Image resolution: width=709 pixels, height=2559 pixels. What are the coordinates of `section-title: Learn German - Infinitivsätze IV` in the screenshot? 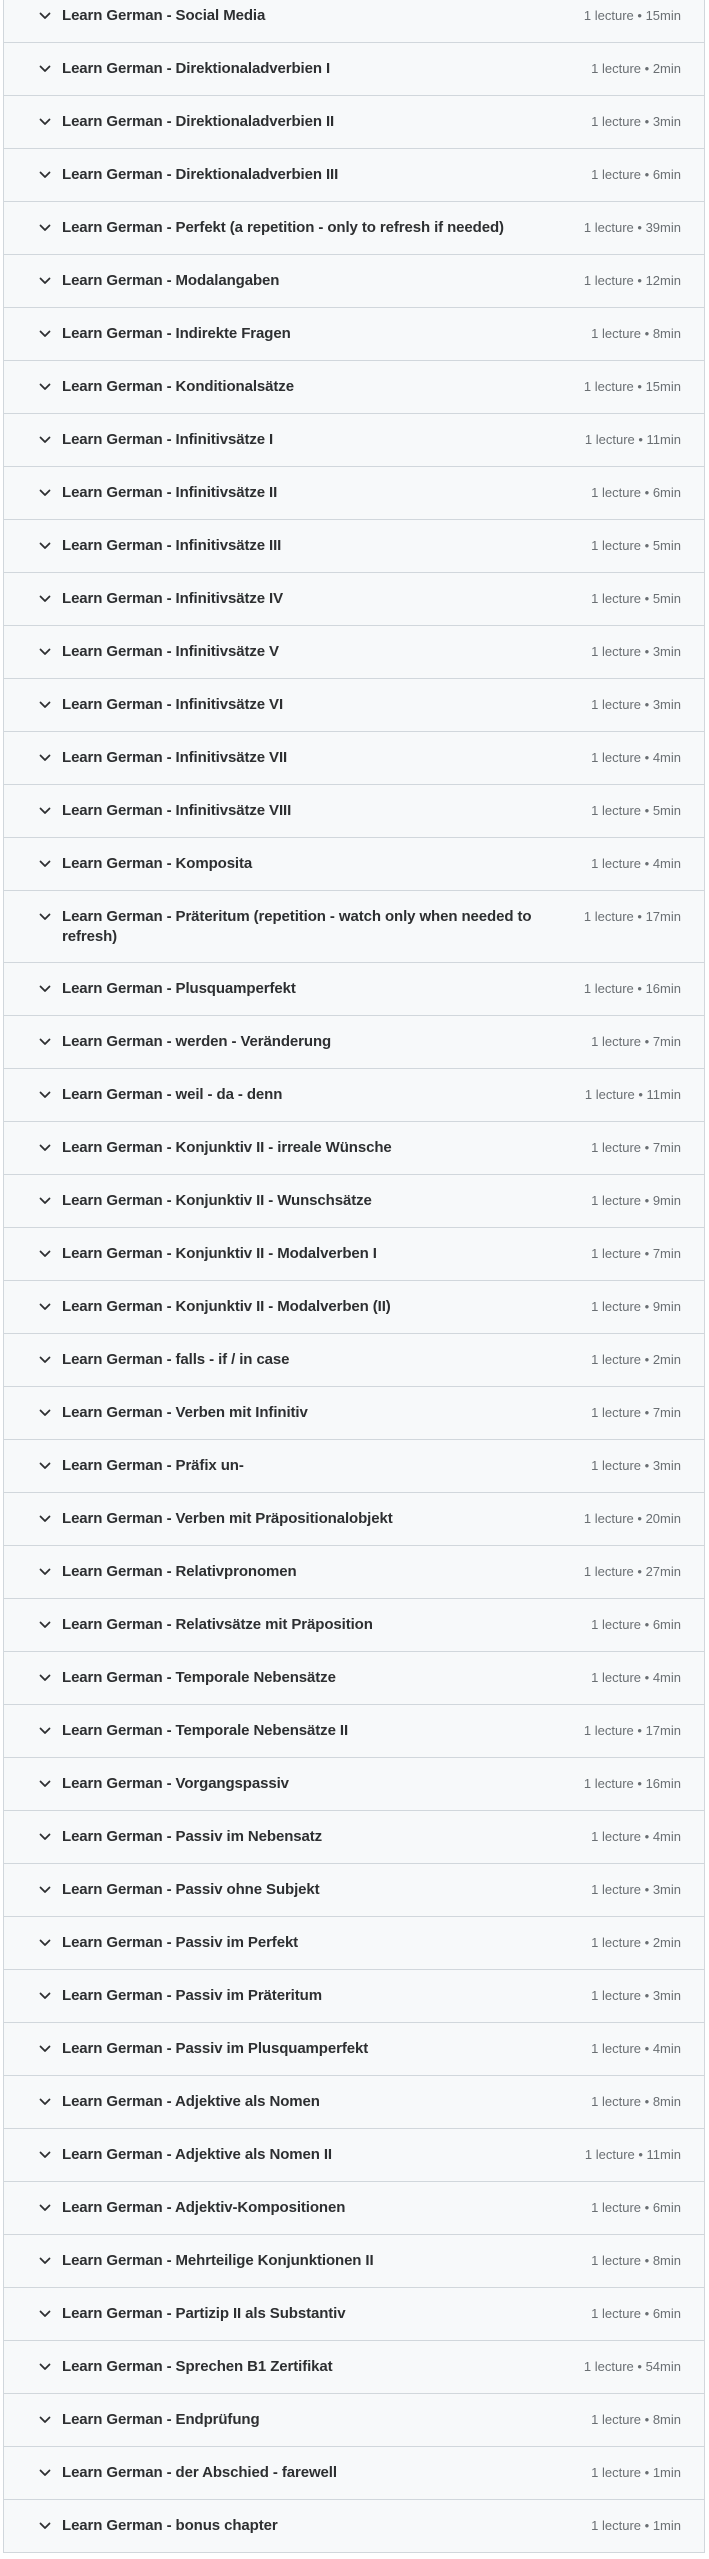 It's located at (326, 599).